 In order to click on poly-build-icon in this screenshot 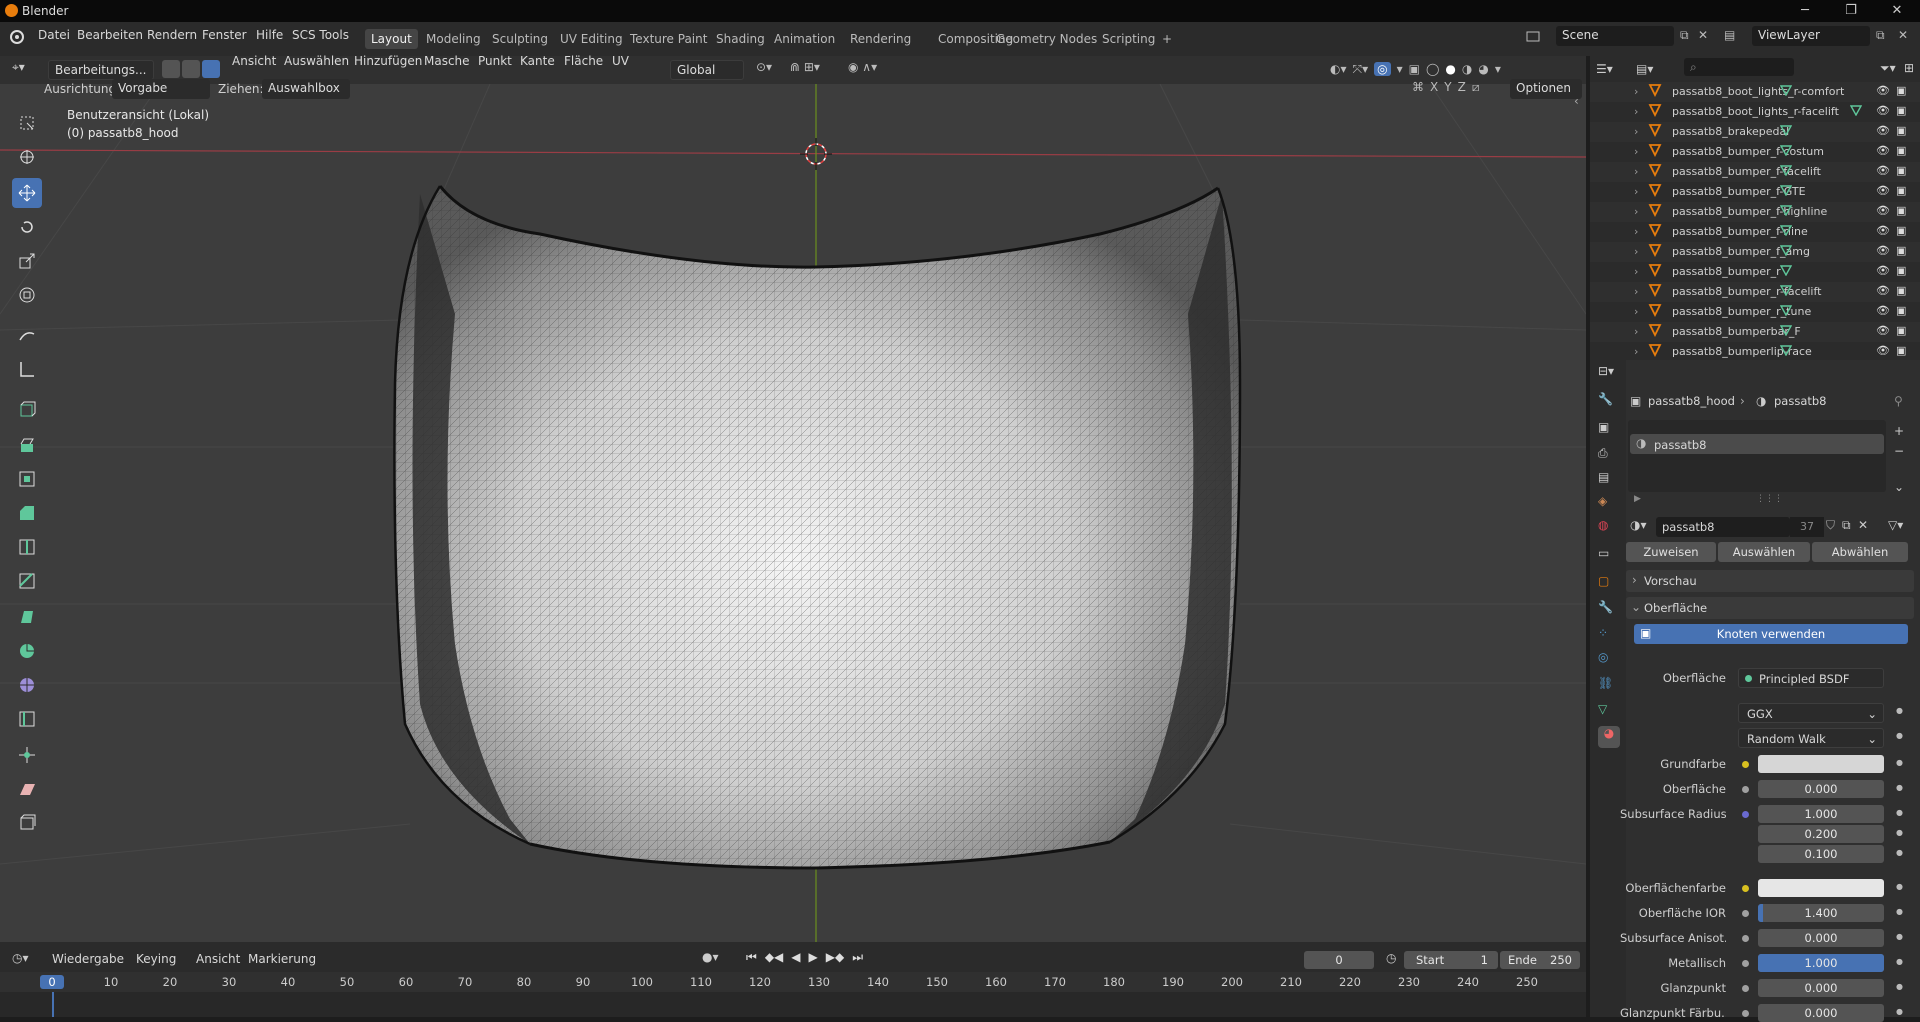, I will do `click(27, 617)`.